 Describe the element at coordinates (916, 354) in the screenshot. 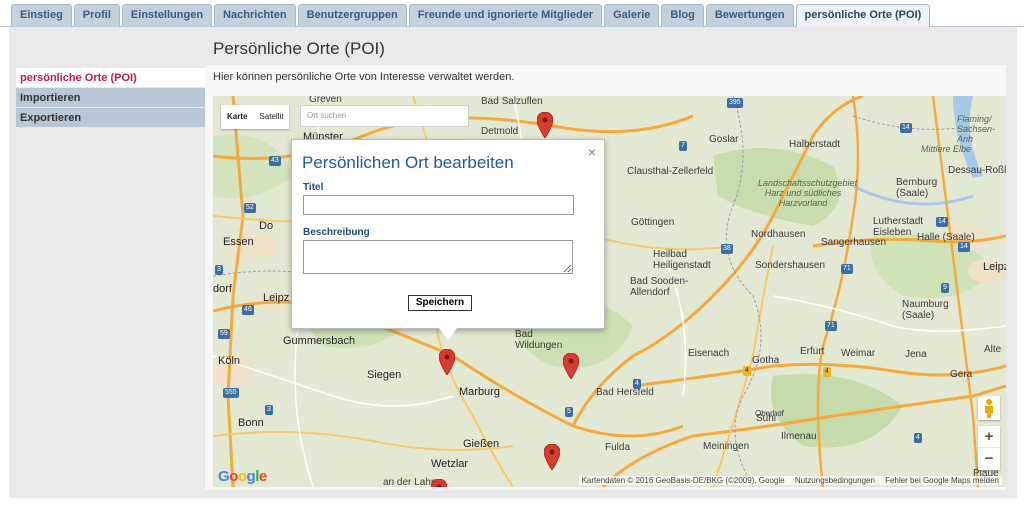

I see `city-label-jena: Jena` at that location.